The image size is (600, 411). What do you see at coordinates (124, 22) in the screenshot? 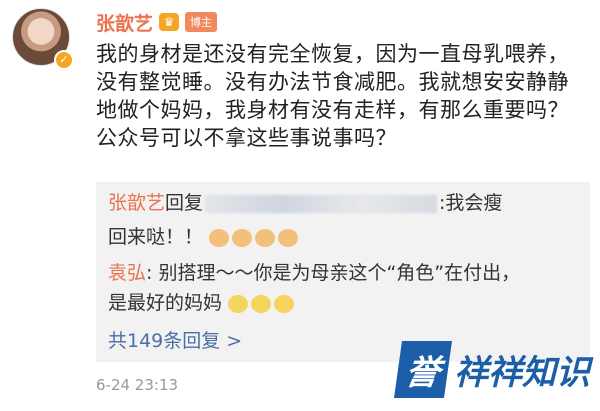
I see `username: 张歆艺` at bounding box center [124, 22].